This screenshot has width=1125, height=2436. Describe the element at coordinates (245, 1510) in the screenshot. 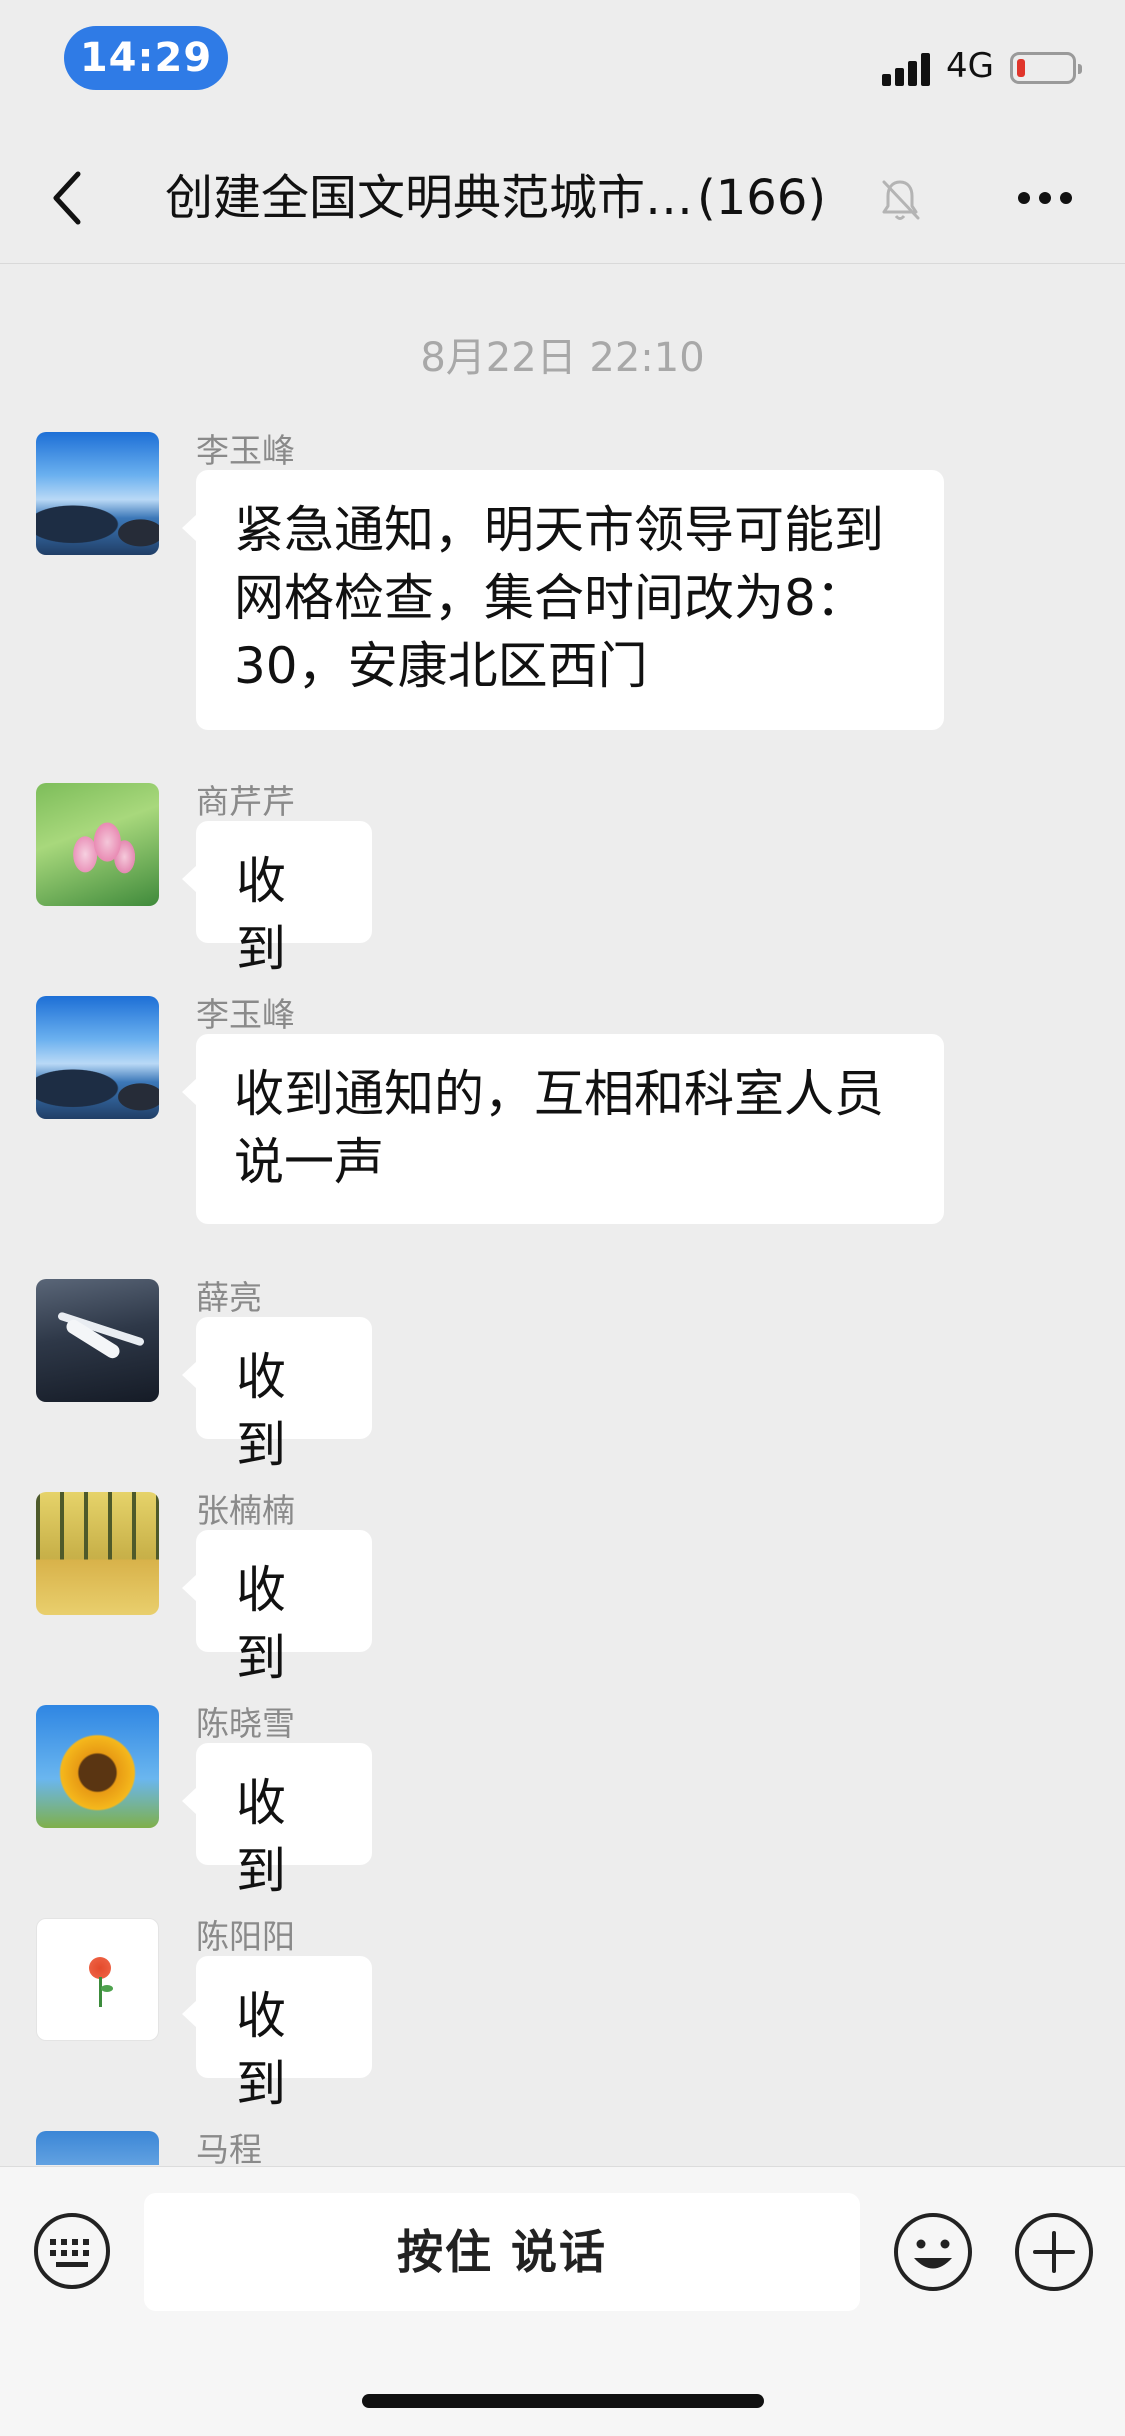

I see `sender-name: 张楠楠` at that location.